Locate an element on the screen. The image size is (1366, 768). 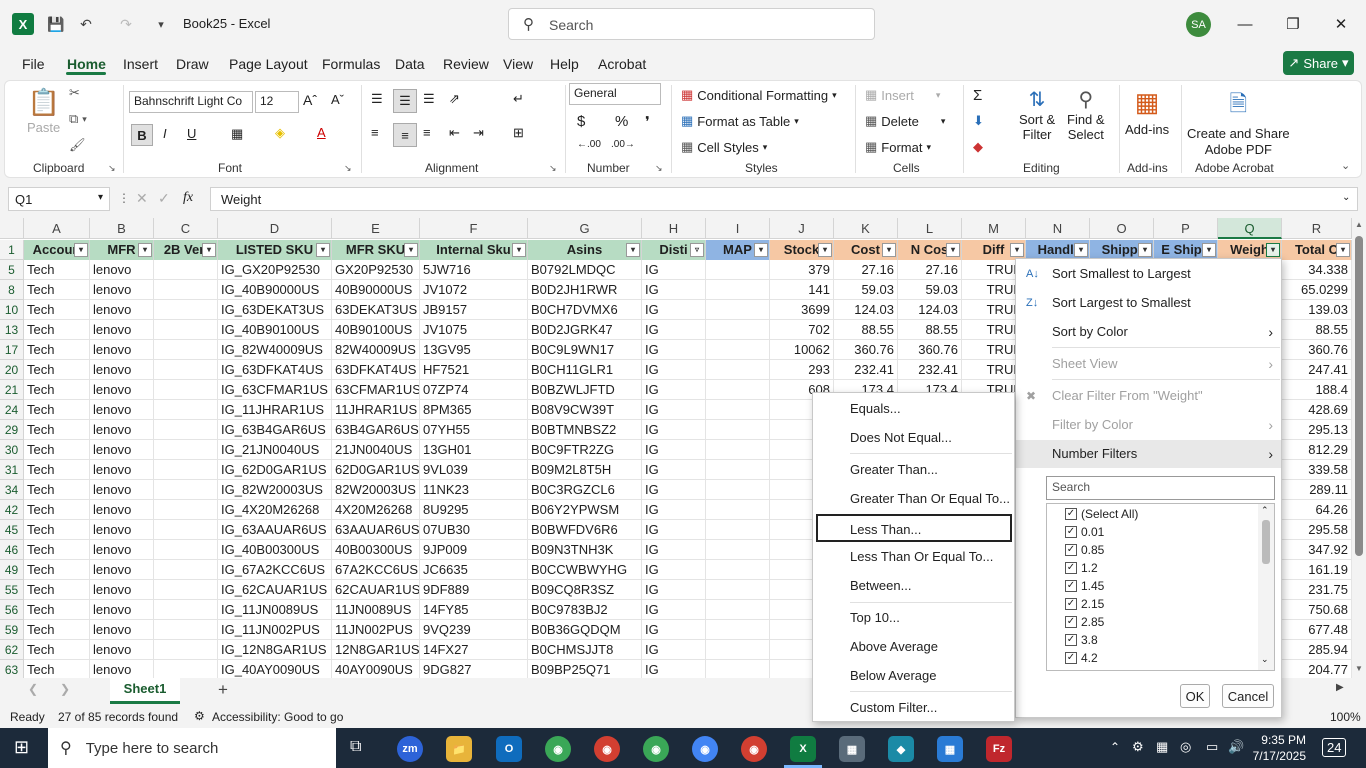
header-cell: Cost ▾ is located at coordinates (866, 250).